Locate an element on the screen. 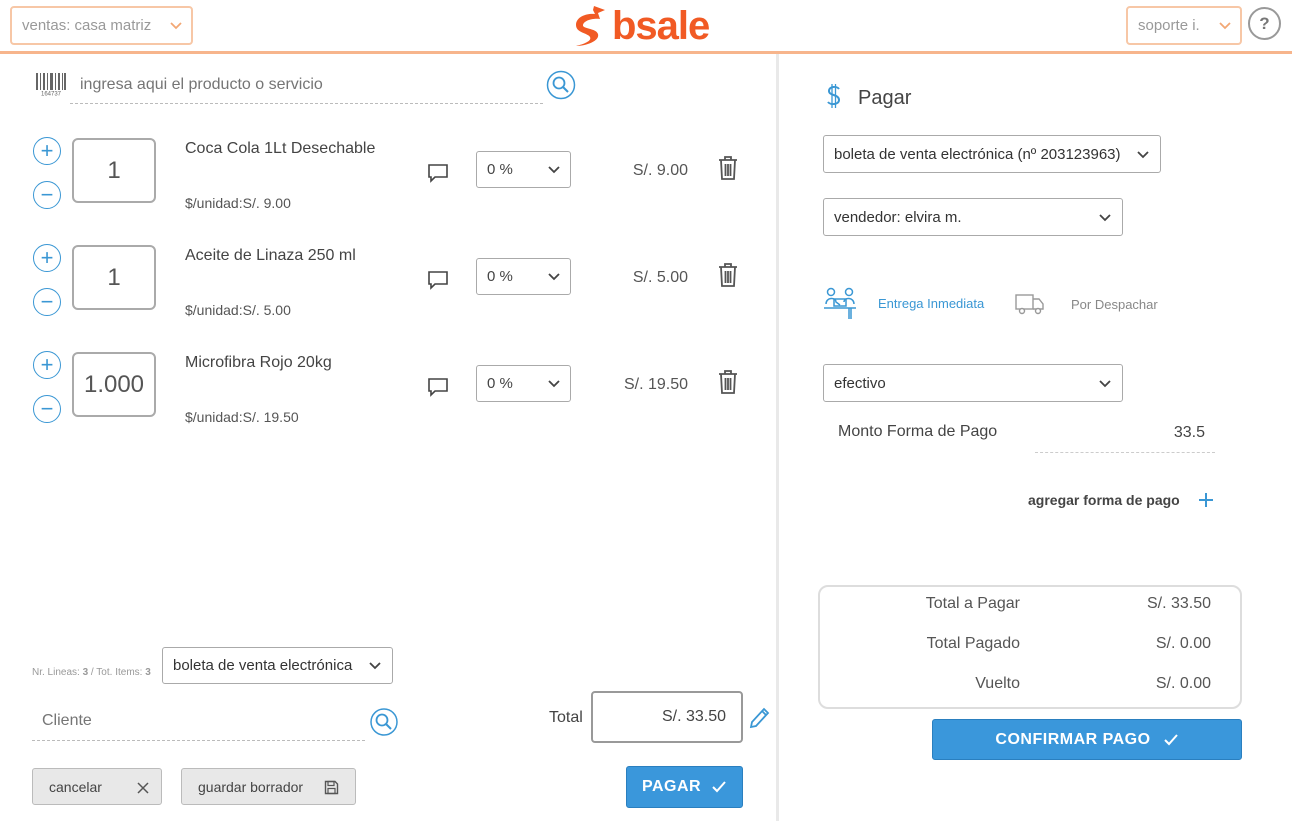 This screenshot has height=821, width=1292. svg-text: 164737 is located at coordinates (51, 94).